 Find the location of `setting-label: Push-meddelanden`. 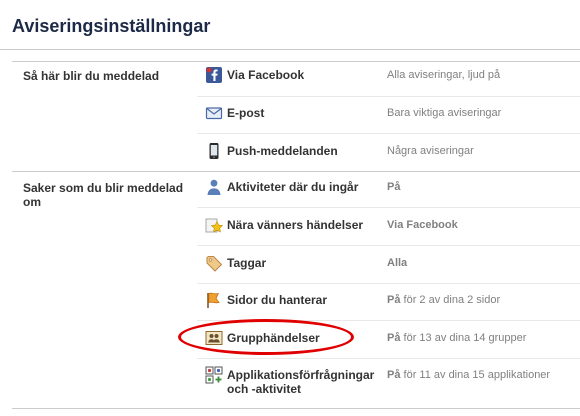

setting-label: Push-meddelanden is located at coordinates (282, 151).